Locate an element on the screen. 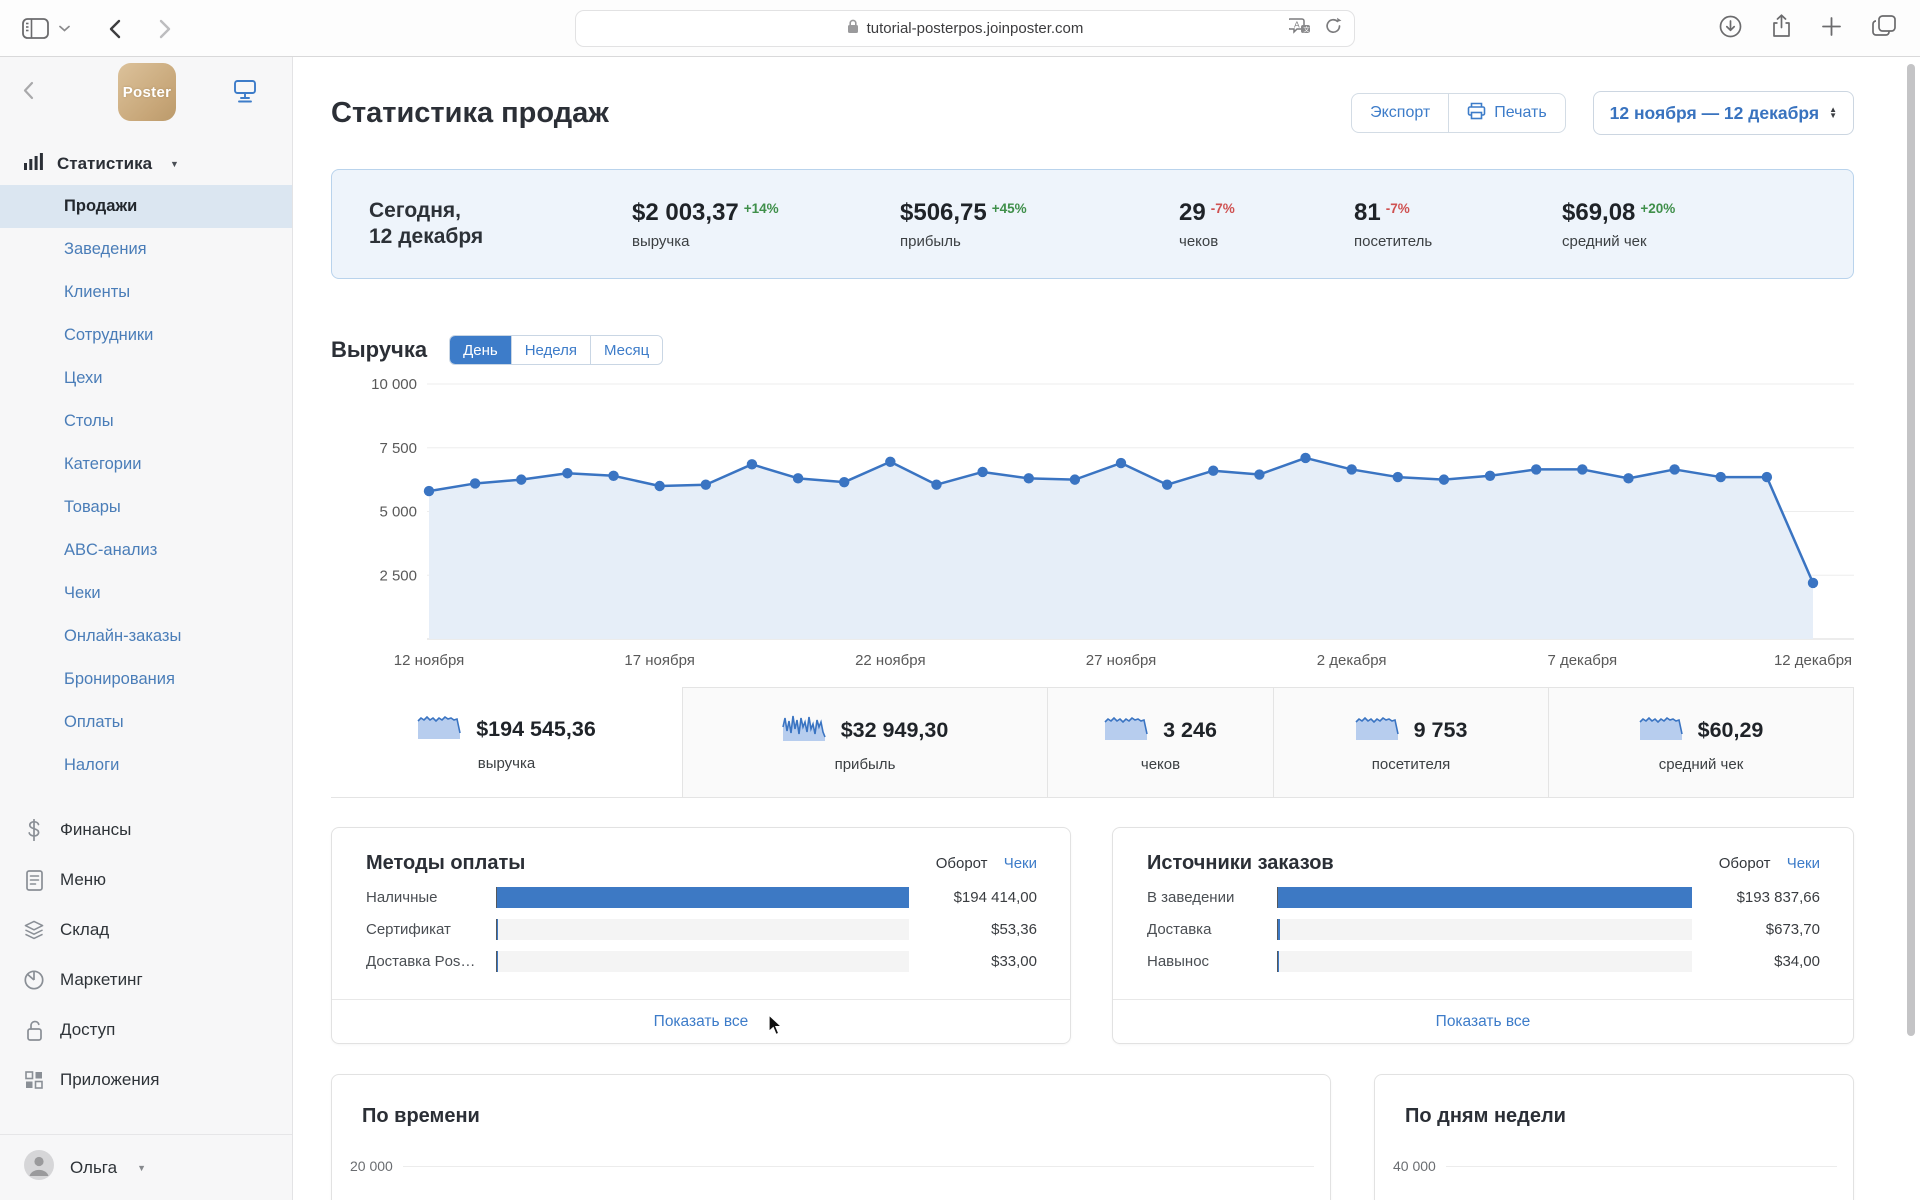  sidebar-item-8: ABC-анализ is located at coordinates (146, 550).